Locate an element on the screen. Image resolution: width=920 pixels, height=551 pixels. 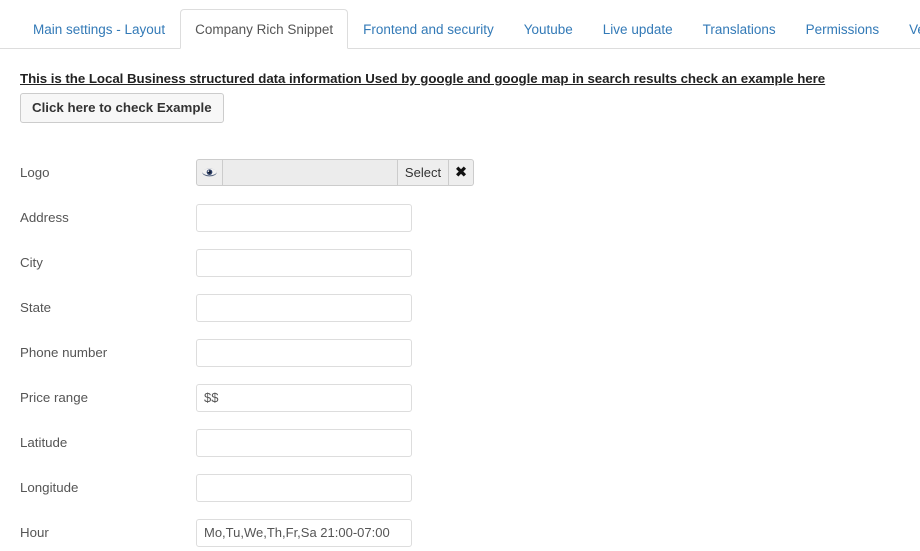
state-label: State is located at coordinates (36, 307).